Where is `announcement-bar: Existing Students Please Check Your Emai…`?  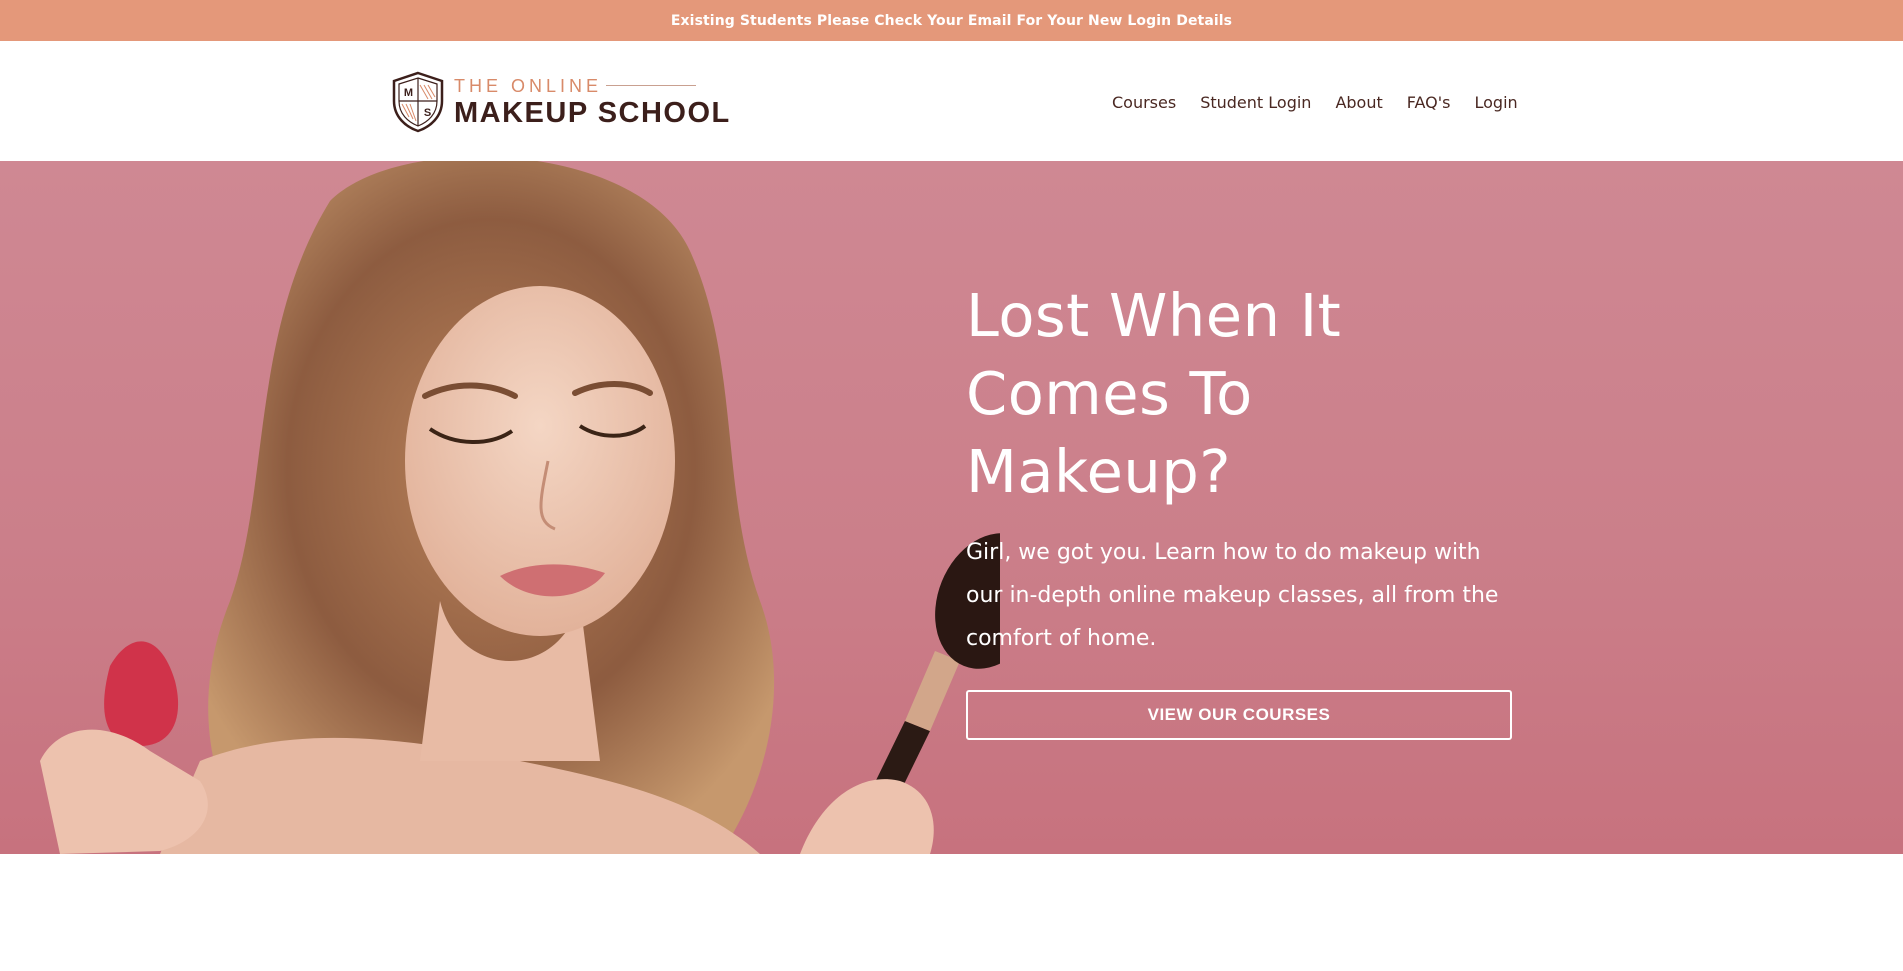 announcement-bar: Existing Students Please Check Your Emai… is located at coordinates (951, 20).